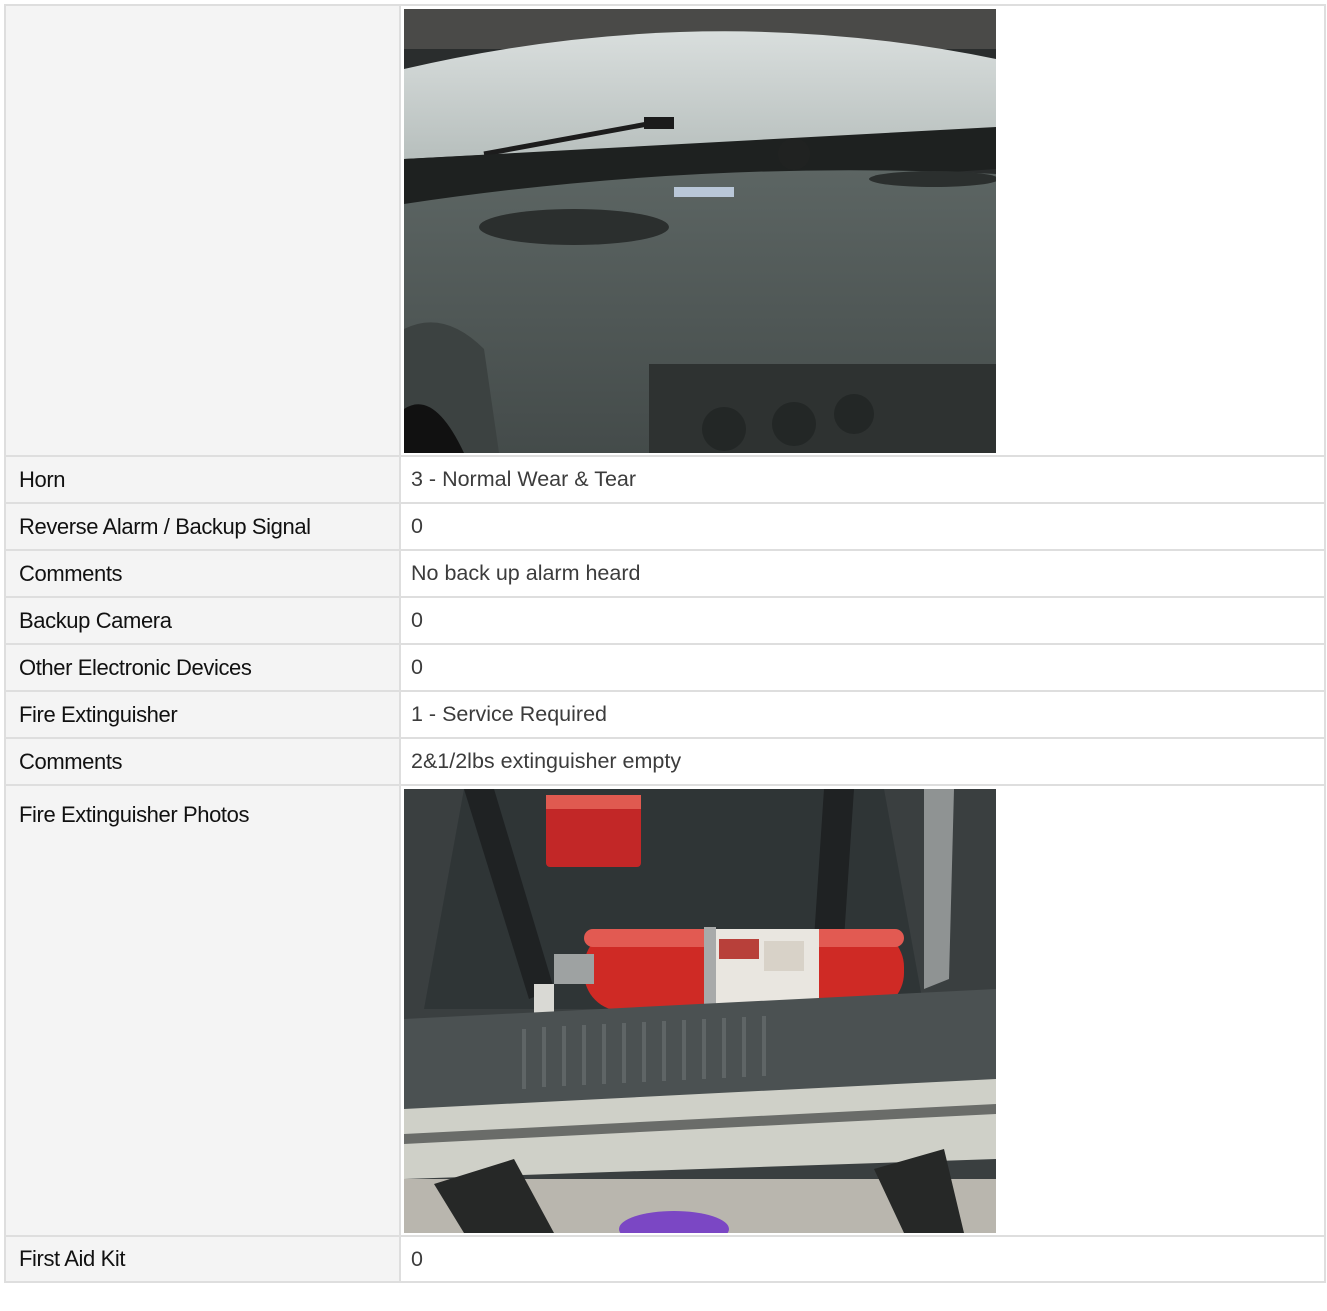  I want to click on table-row: Other Electronic Devices 0, so click(665, 667).